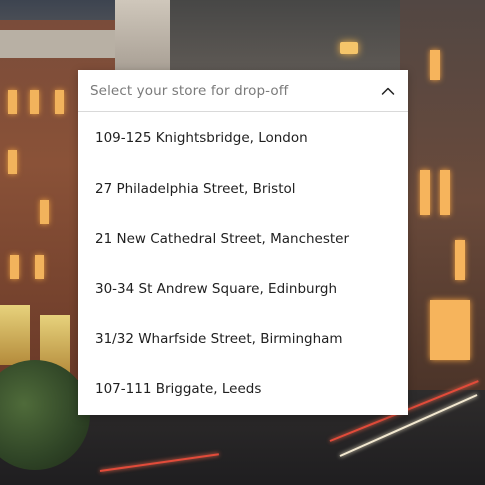 The width and height of the screenshot is (485, 485). What do you see at coordinates (388, 91) in the screenshot?
I see `chevron-up-icon` at bounding box center [388, 91].